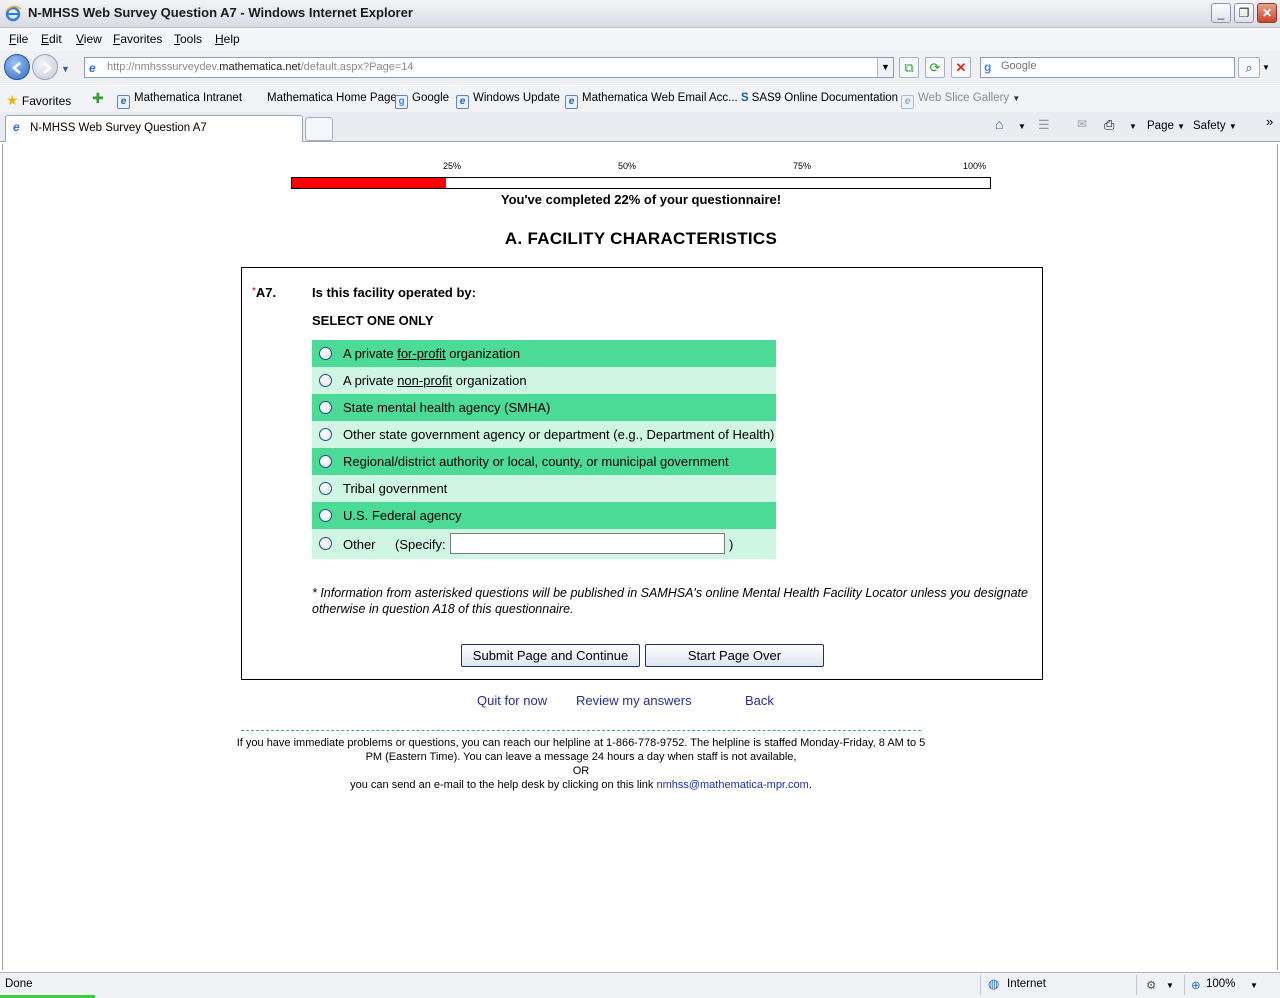 This screenshot has width=1280, height=998. Describe the element at coordinates (1249, 67) in the screenshot. I see `search-icon: ⌕` at that location.